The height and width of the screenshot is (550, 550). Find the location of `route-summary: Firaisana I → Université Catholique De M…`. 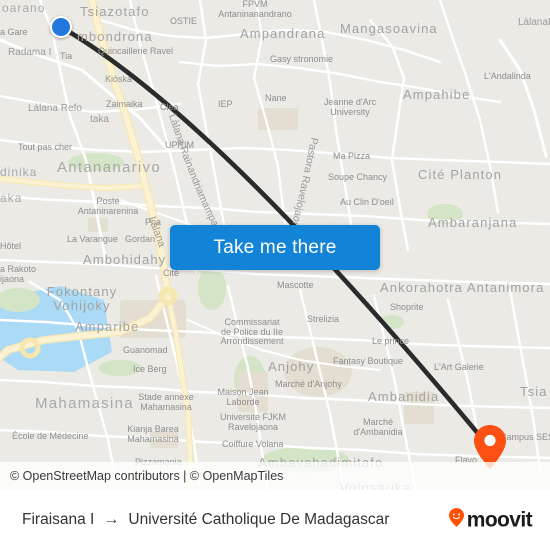

route-summary: Firaisana I → Université Catholique De M… is located at coordinates (194, 520).